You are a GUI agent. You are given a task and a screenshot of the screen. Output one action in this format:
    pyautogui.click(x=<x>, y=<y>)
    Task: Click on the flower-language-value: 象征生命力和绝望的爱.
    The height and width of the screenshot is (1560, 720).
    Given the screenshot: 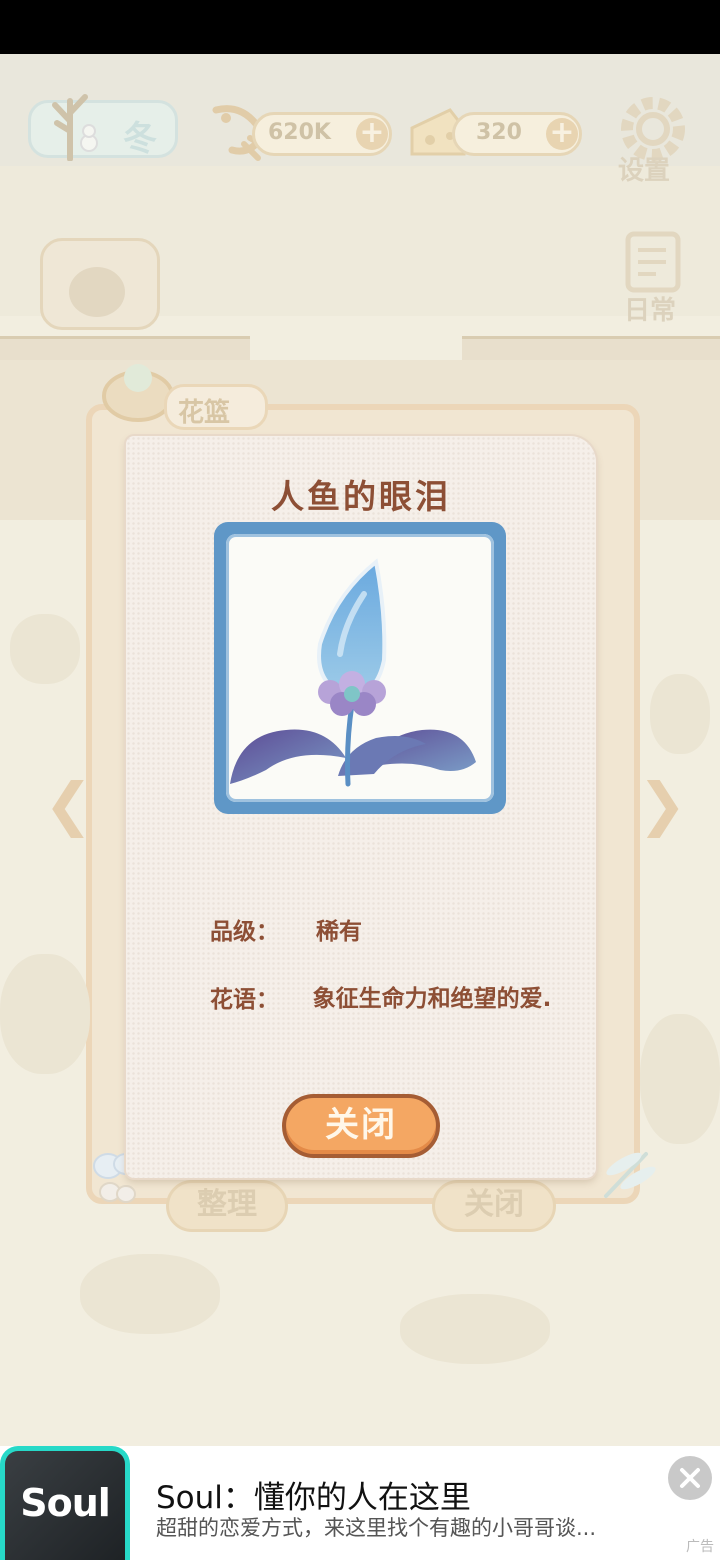 What is the action you would take?
    pyautogui.click(x=432, y=999)
    